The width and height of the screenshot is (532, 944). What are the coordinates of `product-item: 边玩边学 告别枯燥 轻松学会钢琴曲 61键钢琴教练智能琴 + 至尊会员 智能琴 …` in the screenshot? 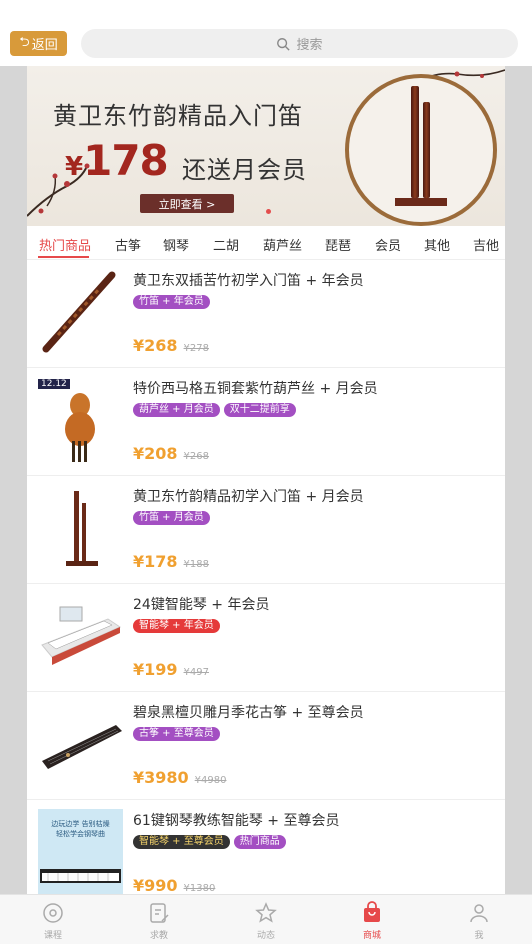 It's located at (266, 847).